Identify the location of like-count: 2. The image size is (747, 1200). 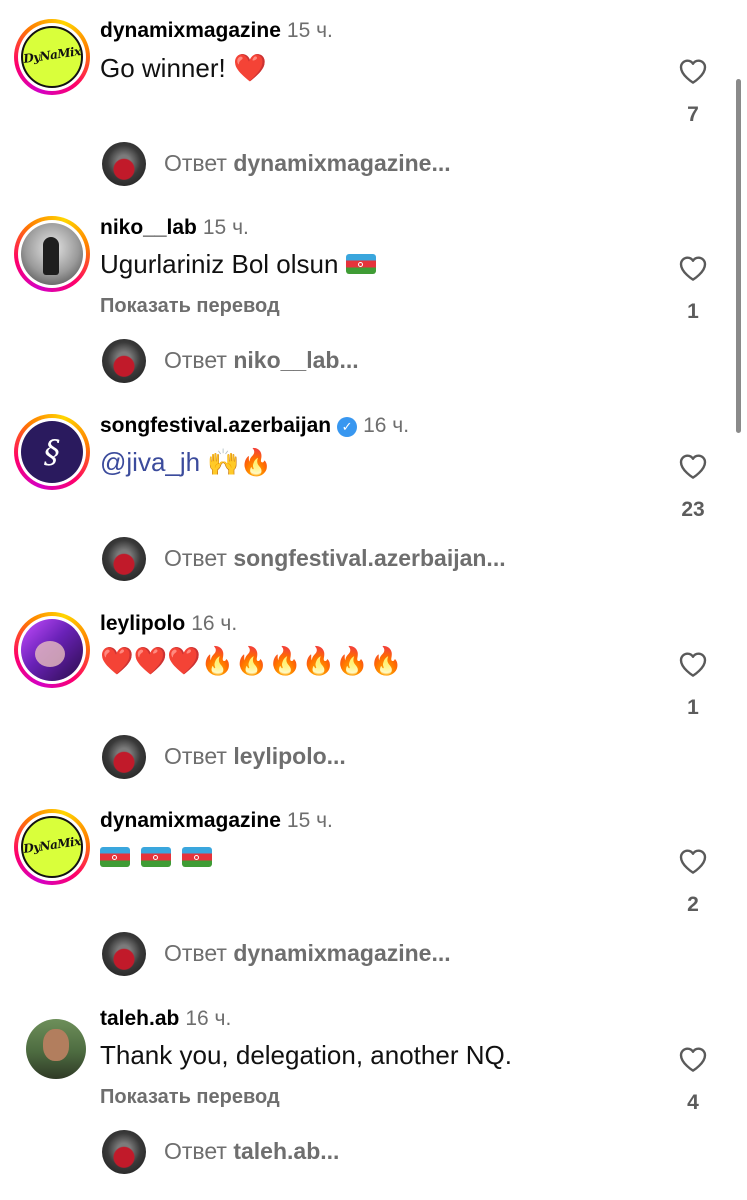
(693, 904).